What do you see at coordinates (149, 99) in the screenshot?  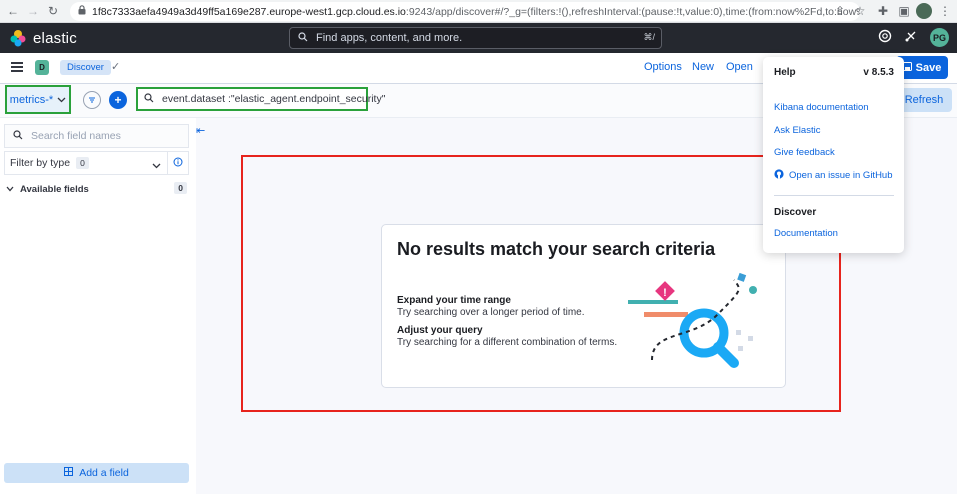 I see `query-search-icon` at bounding box center [149, 99].